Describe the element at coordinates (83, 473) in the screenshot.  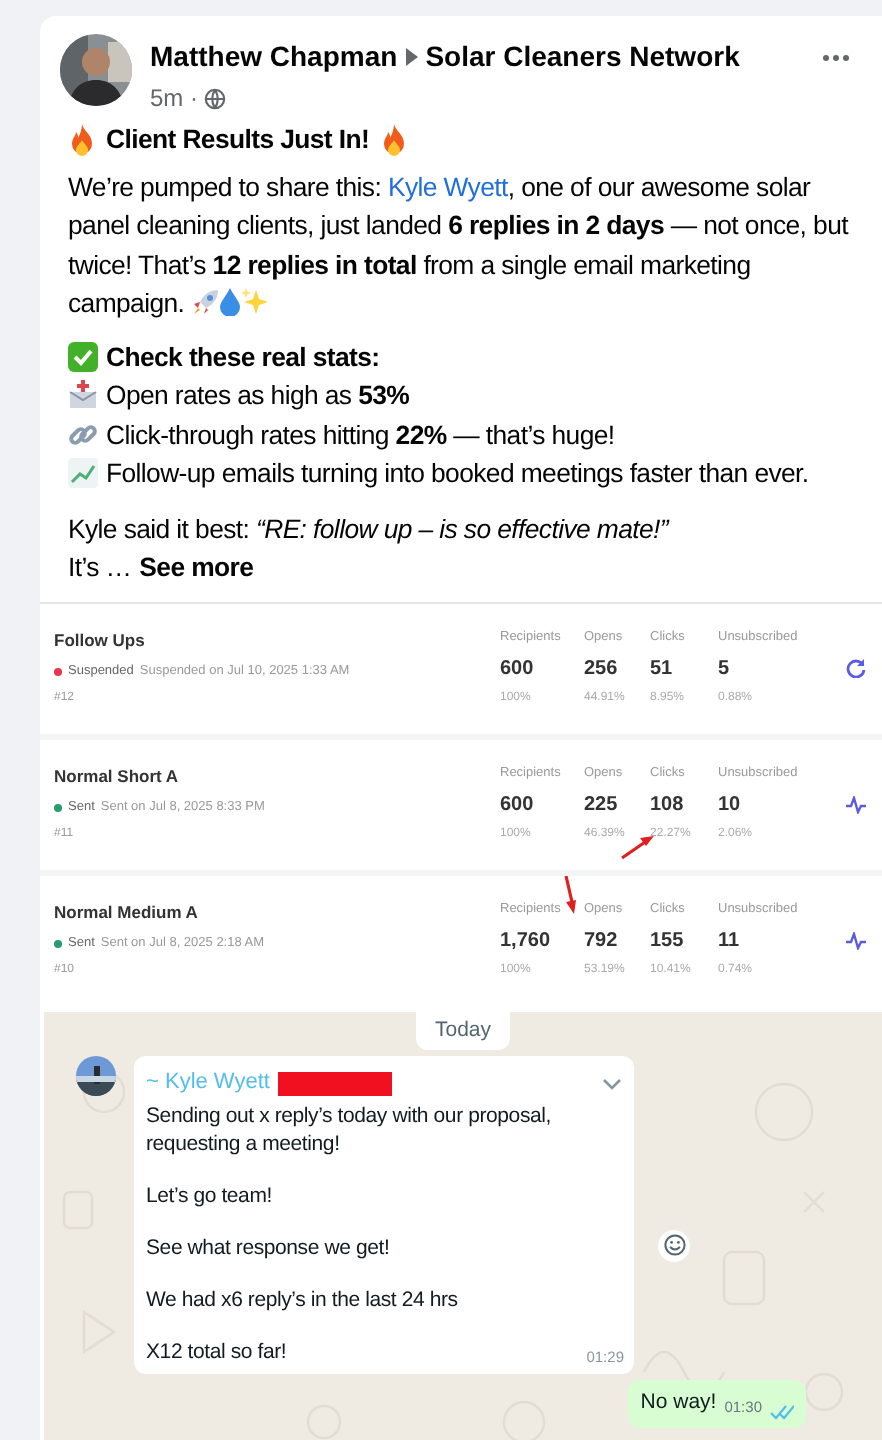
I see `chart-increasing-icon` at that location.